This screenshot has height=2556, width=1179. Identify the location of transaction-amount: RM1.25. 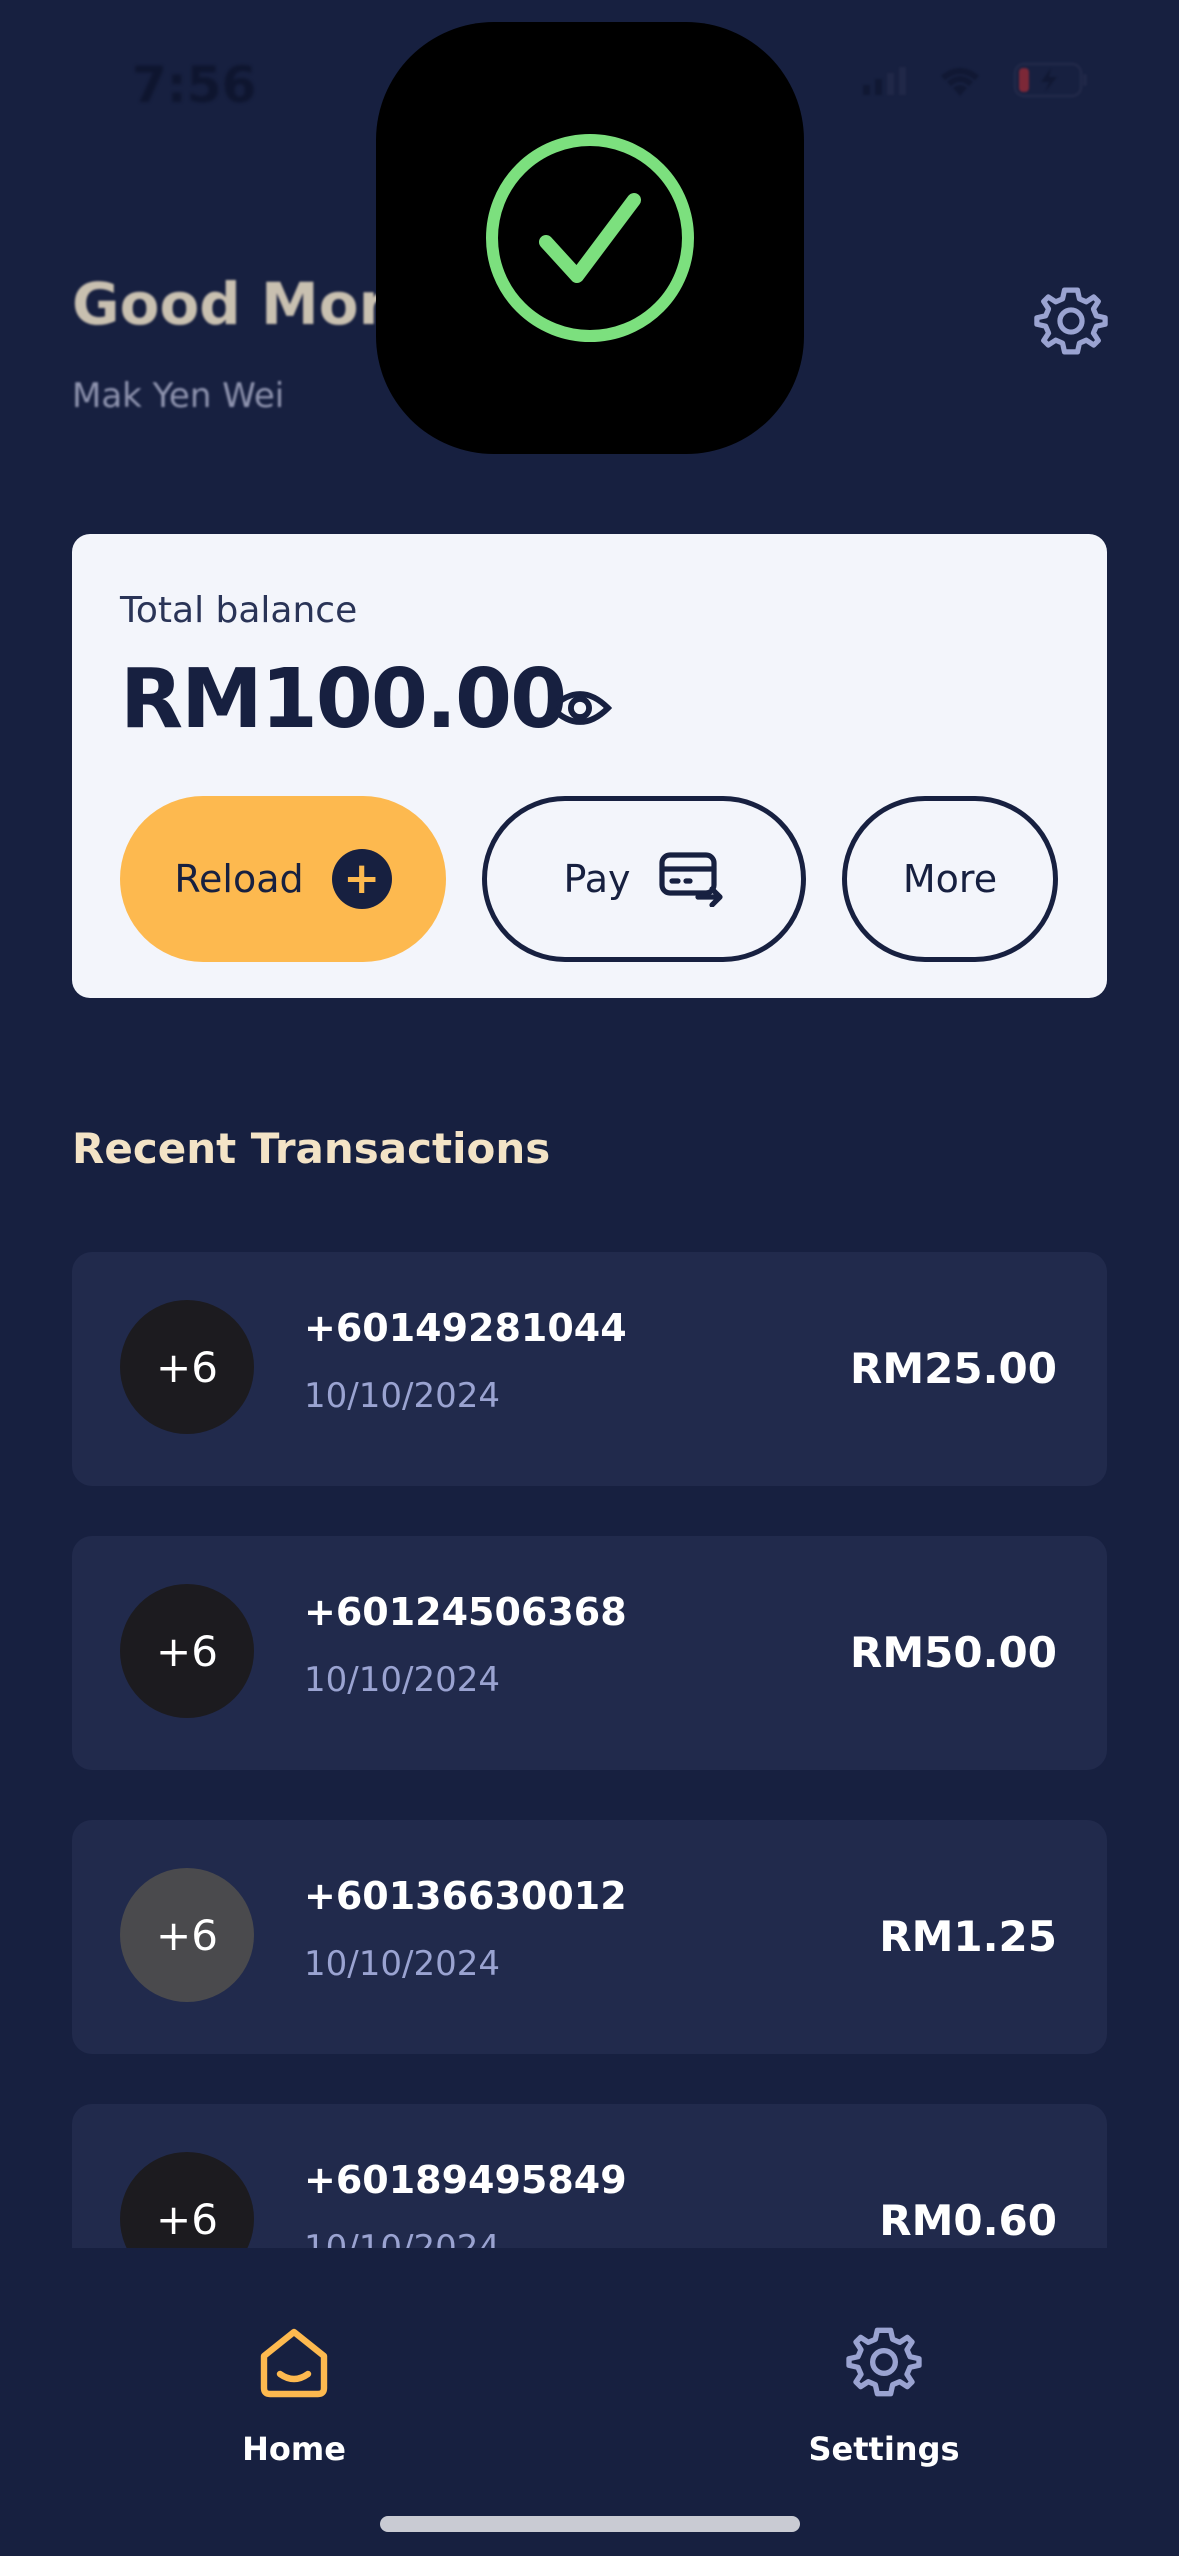
(968, 1936).